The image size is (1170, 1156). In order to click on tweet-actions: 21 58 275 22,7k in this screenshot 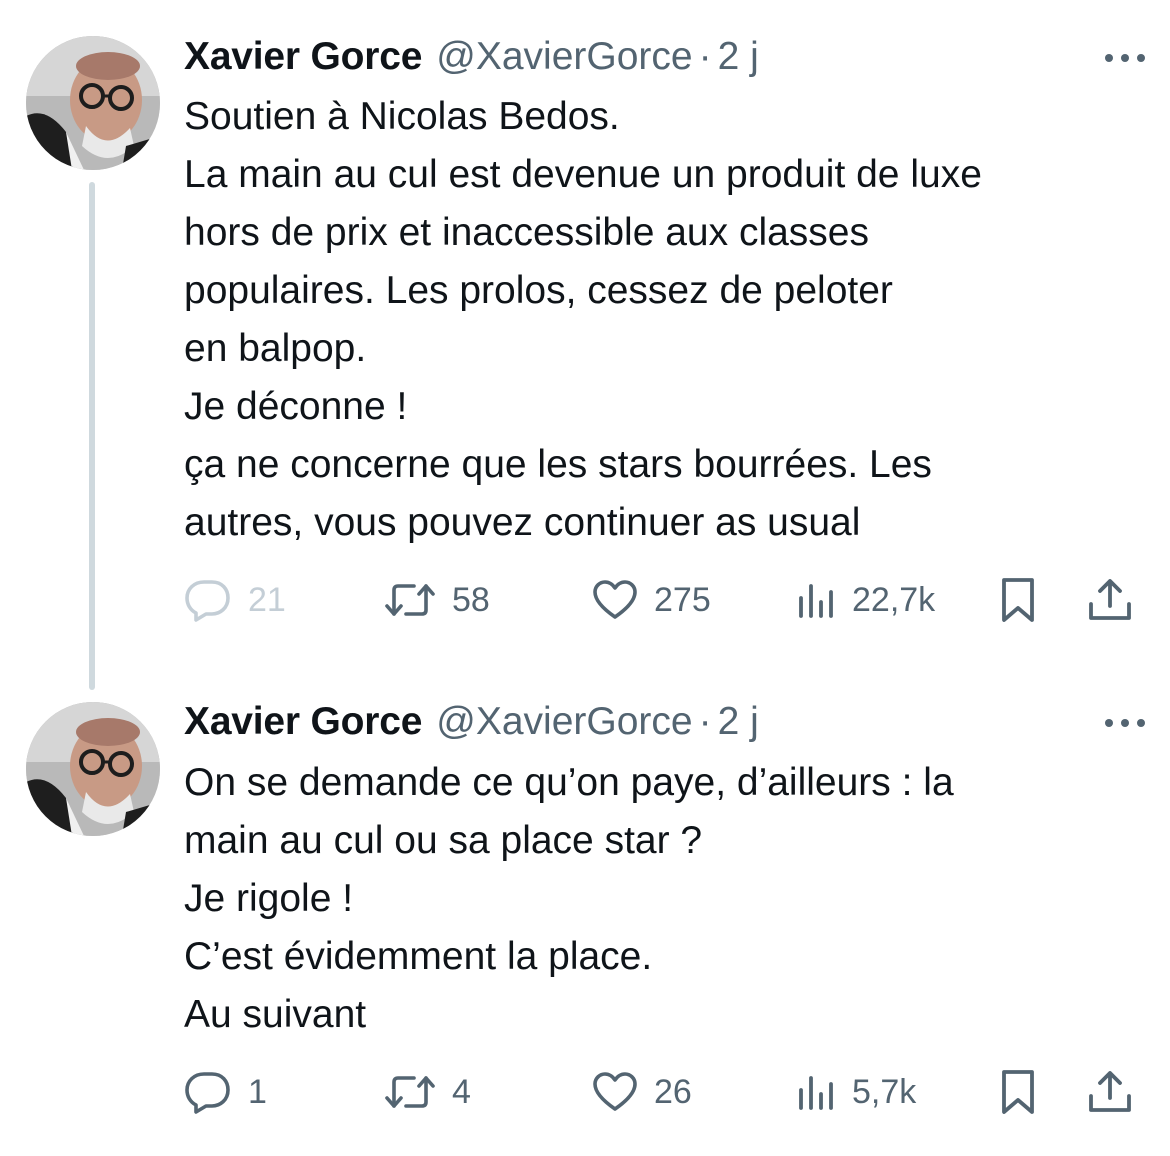, I will do `click(664, 600)`.